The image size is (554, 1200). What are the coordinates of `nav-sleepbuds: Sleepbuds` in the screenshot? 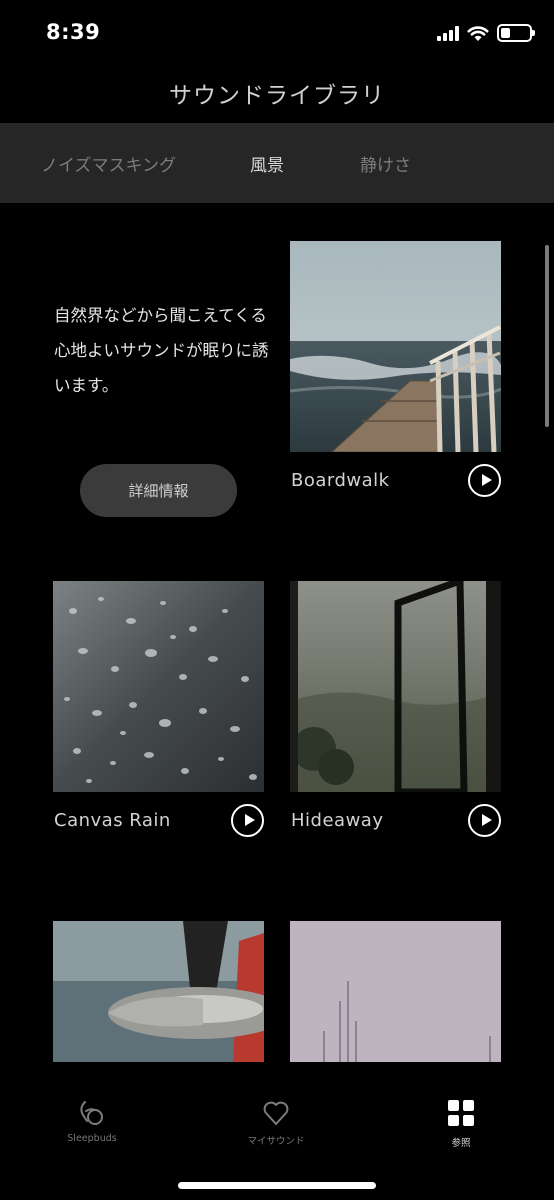 It's located at (92, 1121).